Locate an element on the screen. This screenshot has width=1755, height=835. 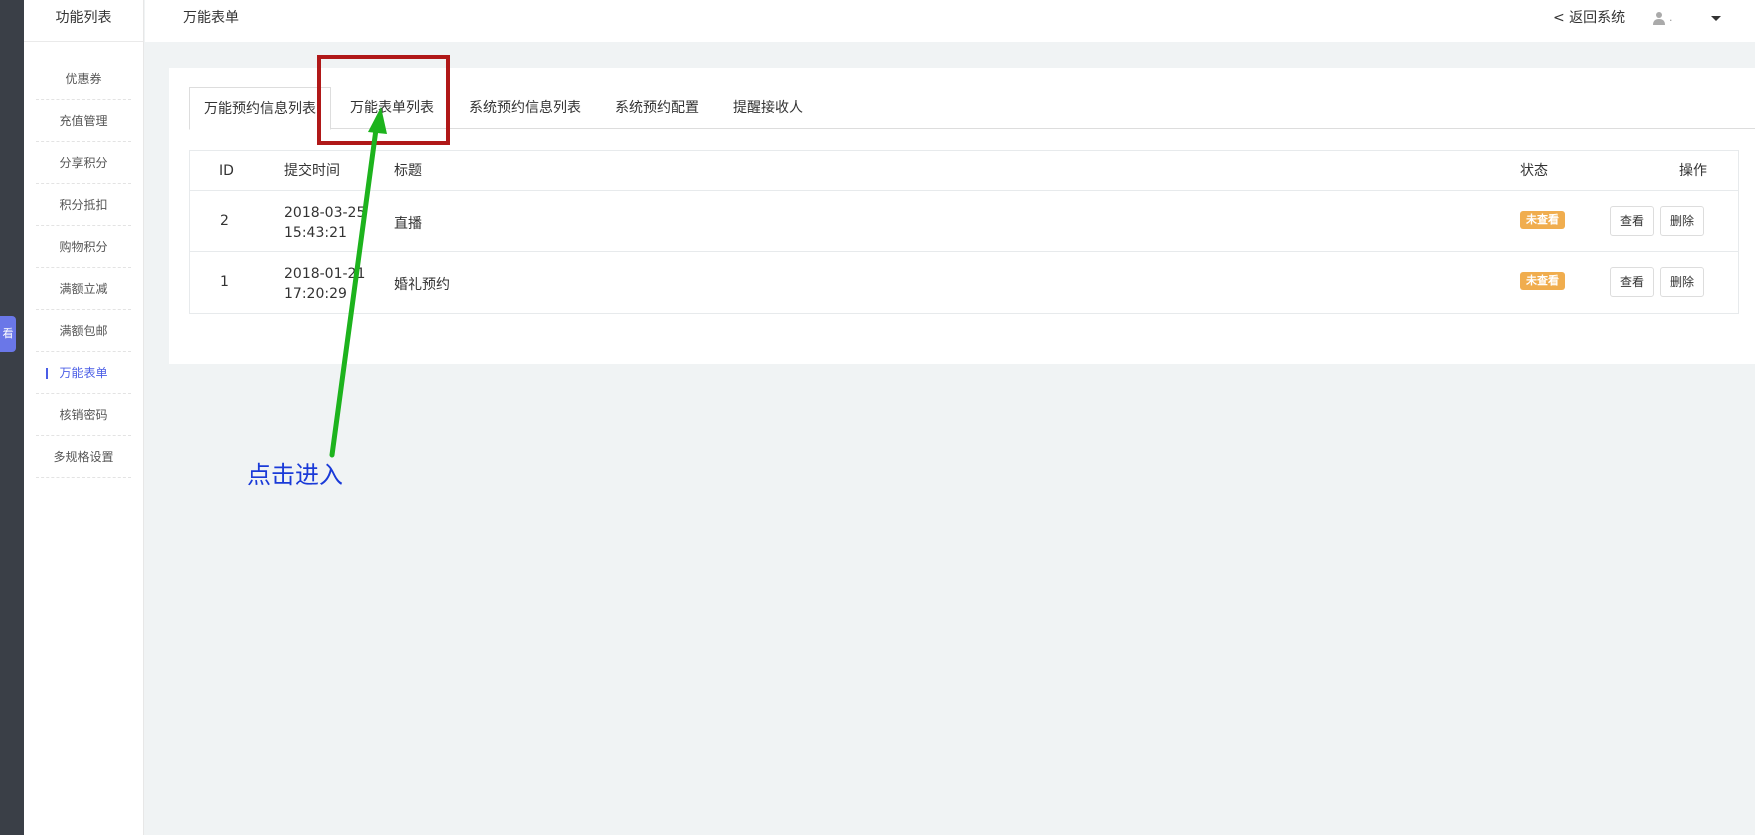
rail-tab: 看 is located at coordinates (8, 334).